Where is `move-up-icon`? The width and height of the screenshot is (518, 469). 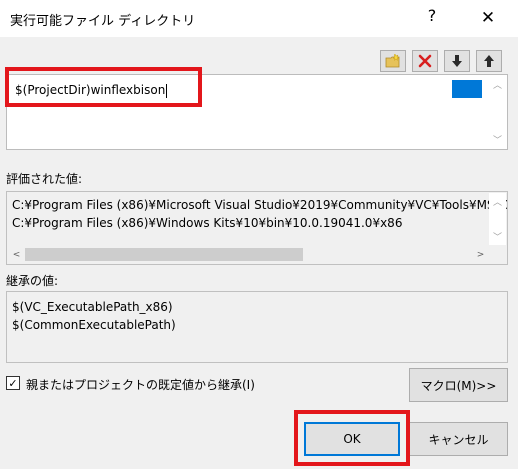 move-up-icon is located at coordinates (489, 61).